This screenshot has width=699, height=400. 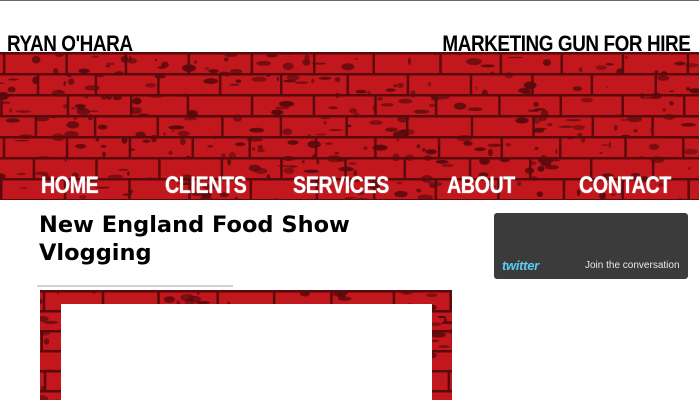 I want to click on twitter-widget: twitter Join the conversation, so click(x=591, y=246).